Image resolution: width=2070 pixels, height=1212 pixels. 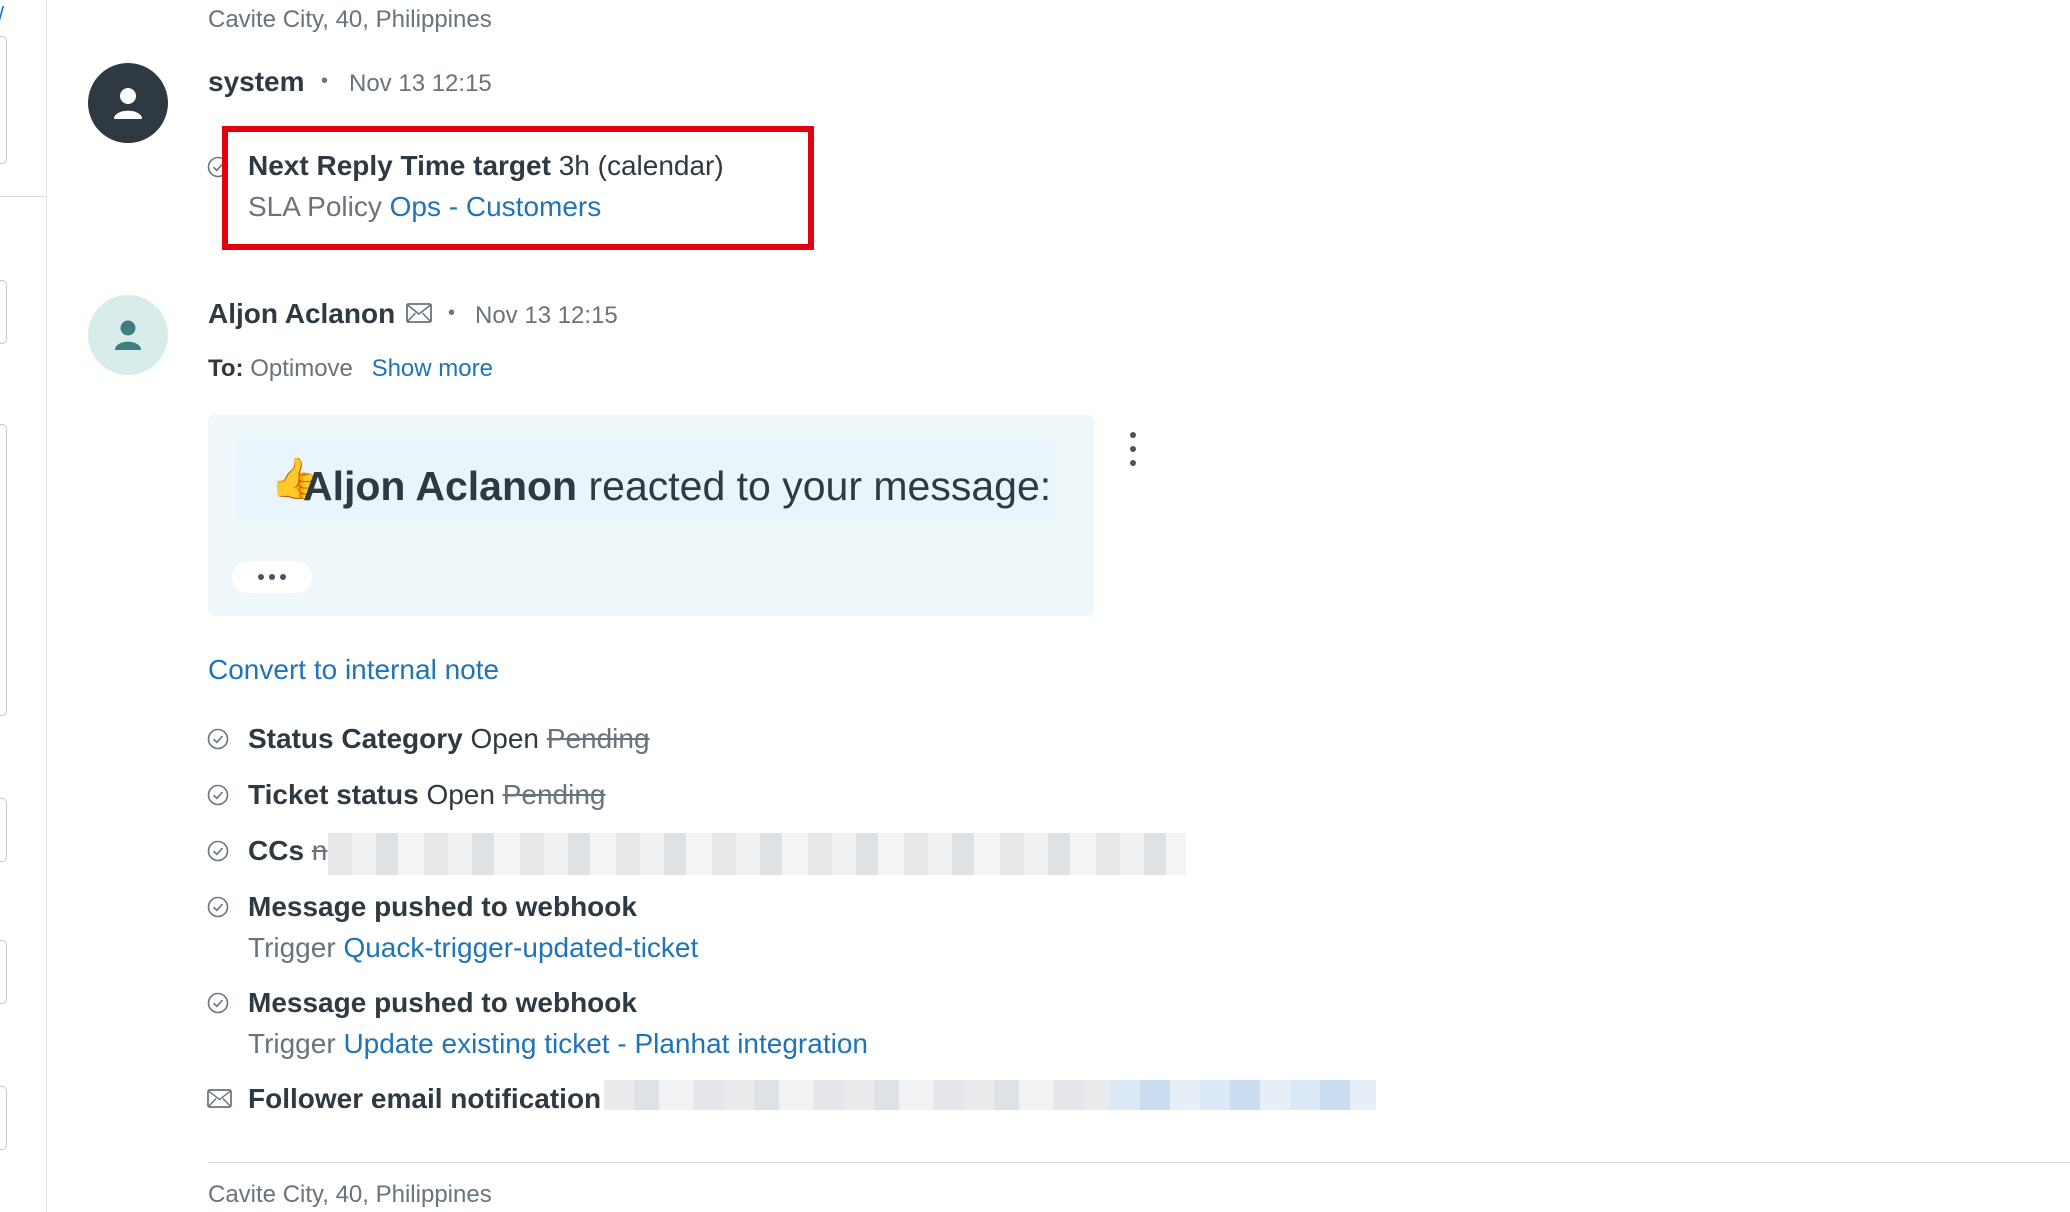 I want to click on event-subline: Trigger Quack-trigger-updated-ticket, so click(x=473, y=948).